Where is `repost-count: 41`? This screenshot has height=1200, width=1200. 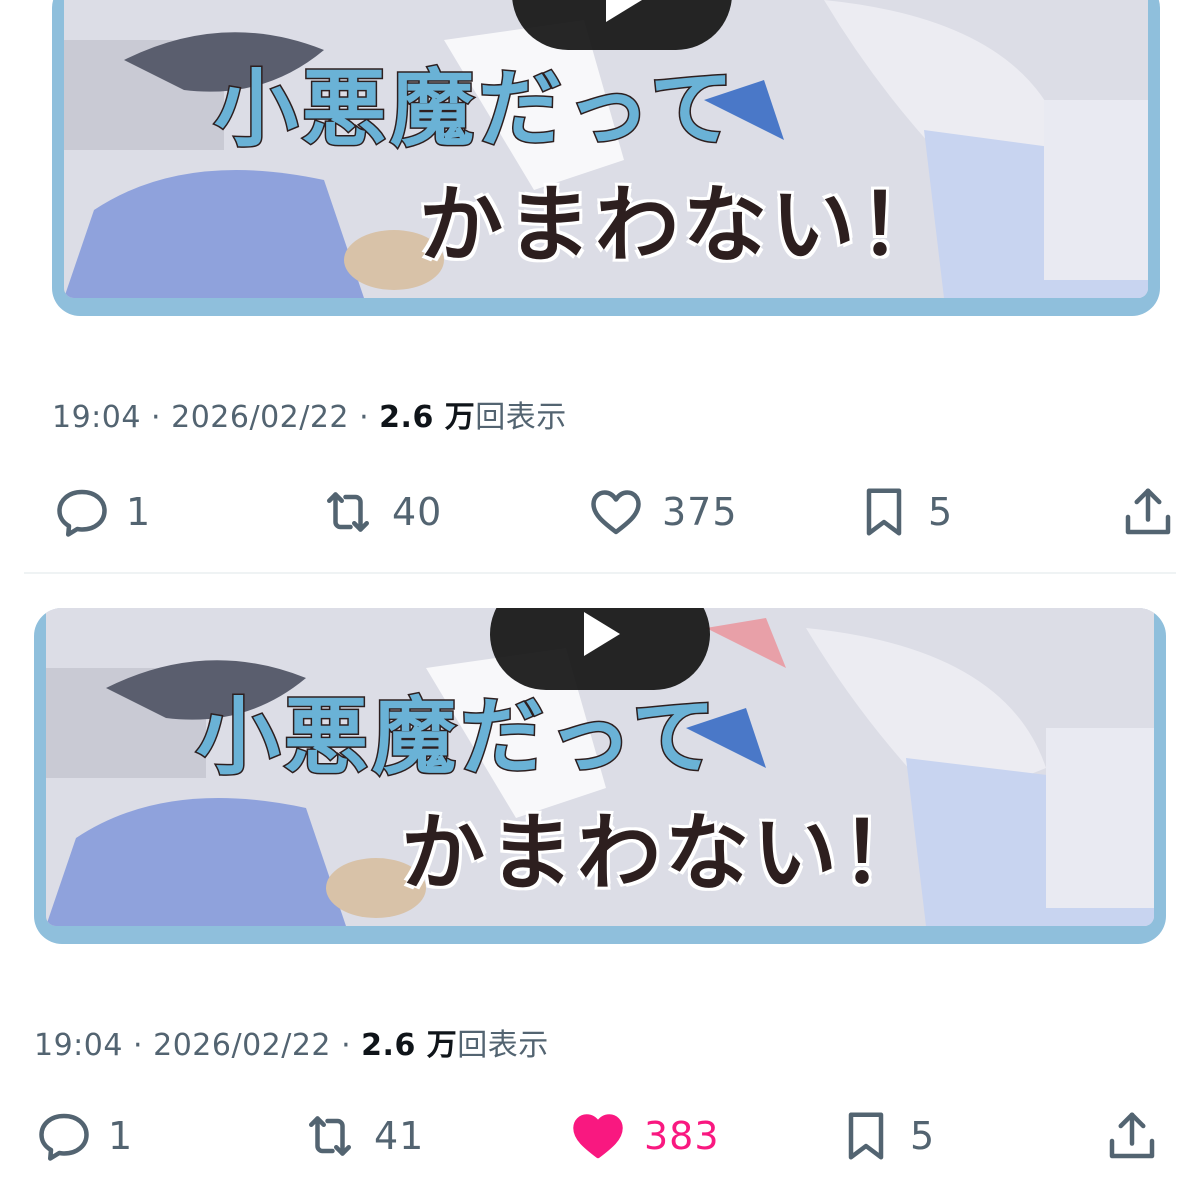 repost-count: 41 is located at coordinates (399, 1136).